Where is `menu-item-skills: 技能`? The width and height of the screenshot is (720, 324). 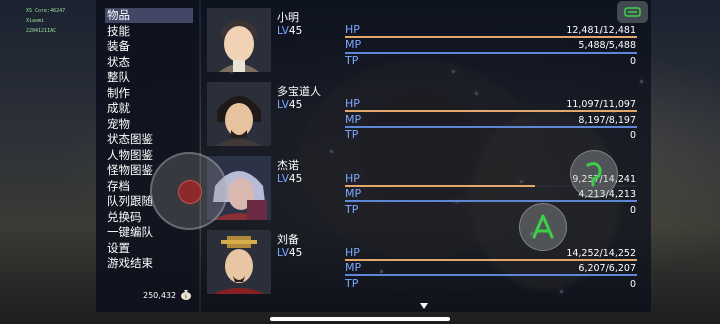
menu-item-skills: 技能 is located at coordinates (149, 31).